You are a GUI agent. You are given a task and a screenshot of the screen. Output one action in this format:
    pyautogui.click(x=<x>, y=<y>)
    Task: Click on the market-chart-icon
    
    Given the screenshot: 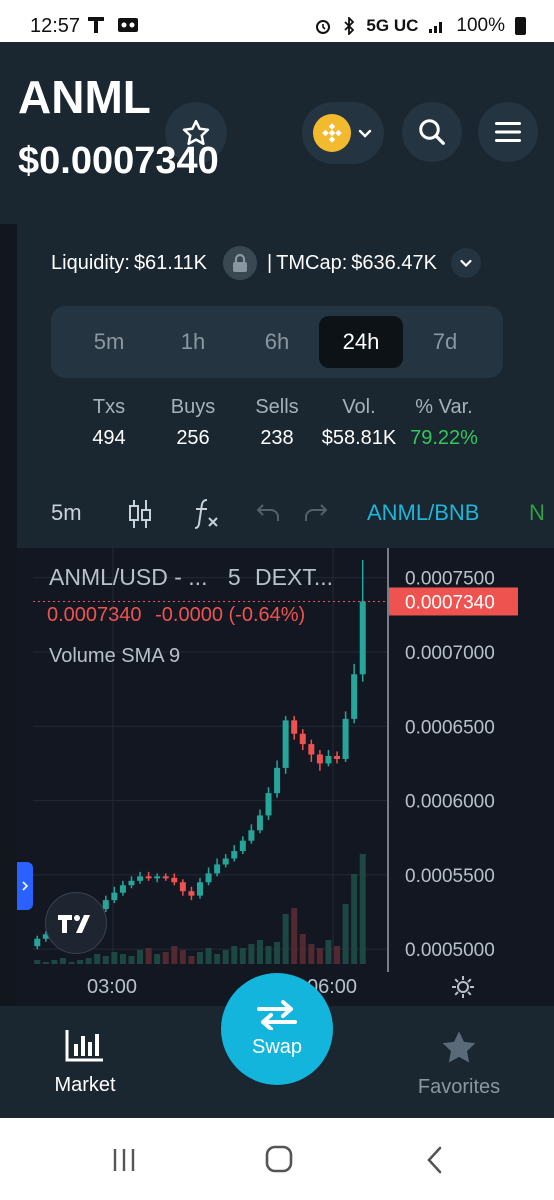 What is the action you would take?
    pyautogui.click(x=84, y=1046)
    